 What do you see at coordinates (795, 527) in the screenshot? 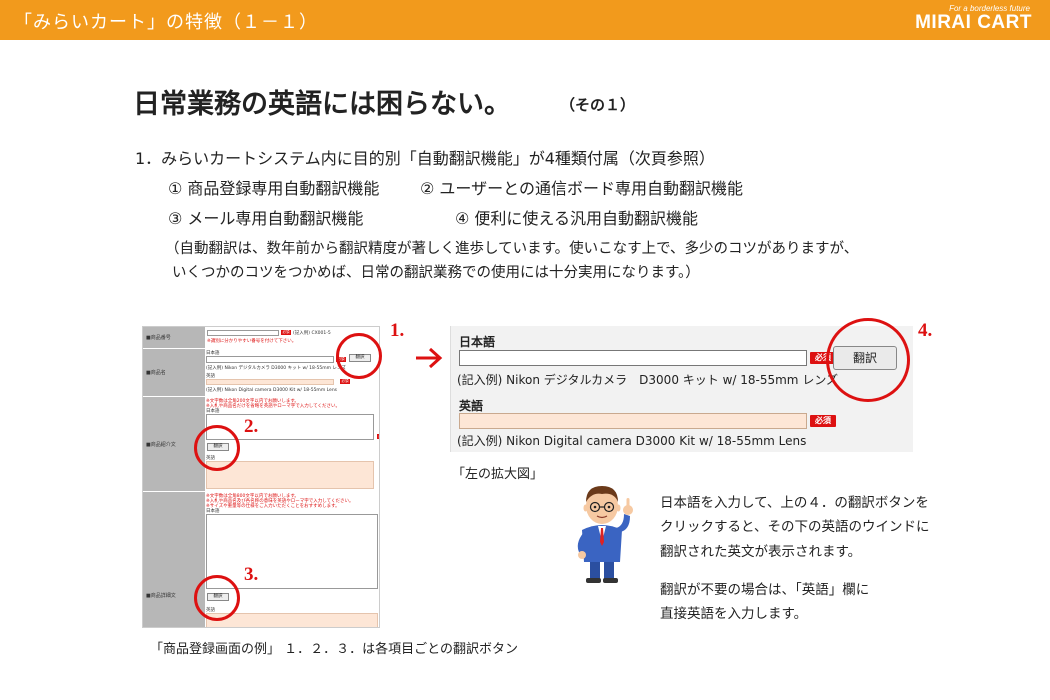
I see `explanation-line-2: クリックすると、その下の英語のウインドに` at bounding box center [795, 527].